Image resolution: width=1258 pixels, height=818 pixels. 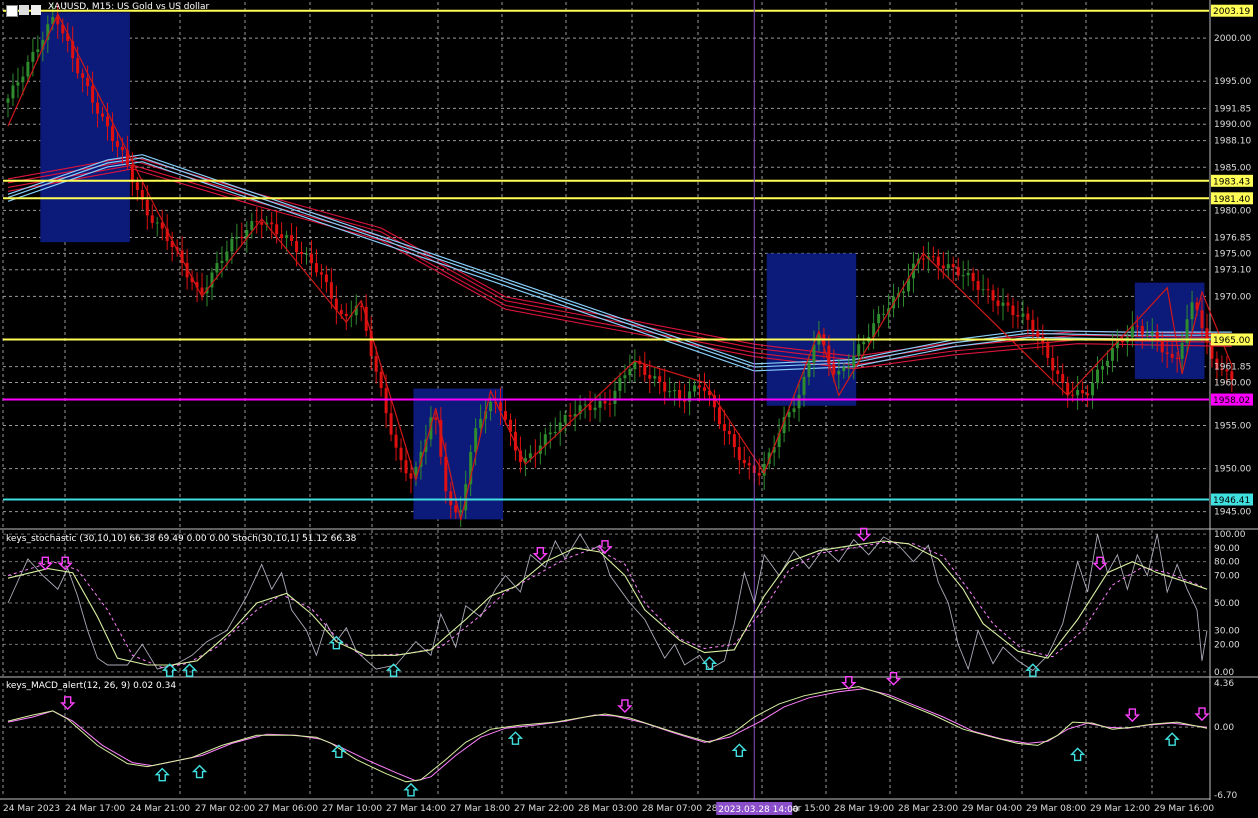 What do you see at coordinates (1230, 535) in the screenshot?
I see `stoch-tick-label: 100.00` at bounding box center [1230, 535].